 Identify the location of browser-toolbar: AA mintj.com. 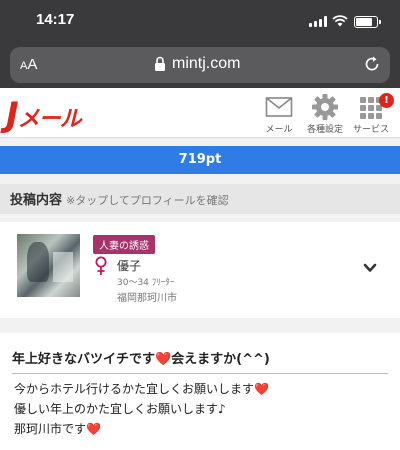
(200, 66).